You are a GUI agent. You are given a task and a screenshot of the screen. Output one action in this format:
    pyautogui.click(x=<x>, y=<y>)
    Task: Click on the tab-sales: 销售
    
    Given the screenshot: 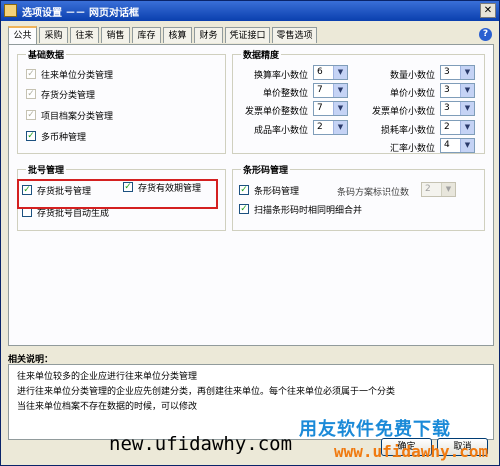 What is the action you would take?
    pyautogui.click(x=115, y=35)
    